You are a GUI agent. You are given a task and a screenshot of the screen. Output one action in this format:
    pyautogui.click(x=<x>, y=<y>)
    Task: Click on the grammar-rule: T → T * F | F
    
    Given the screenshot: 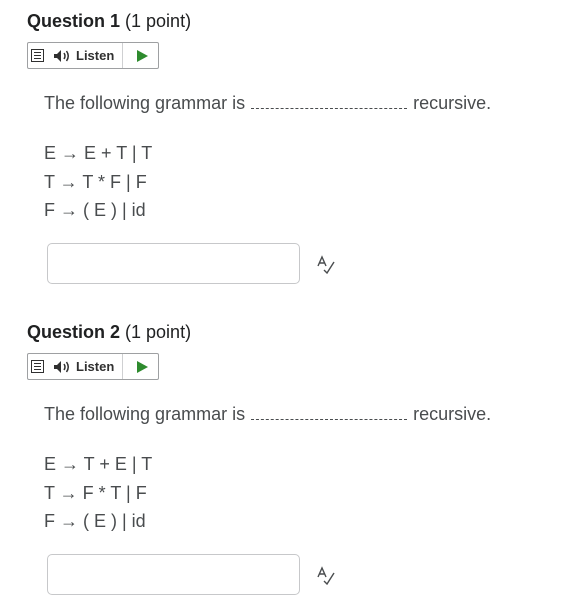 What is the action you would take?
    pyautogui.click(x=95, y=182)
    